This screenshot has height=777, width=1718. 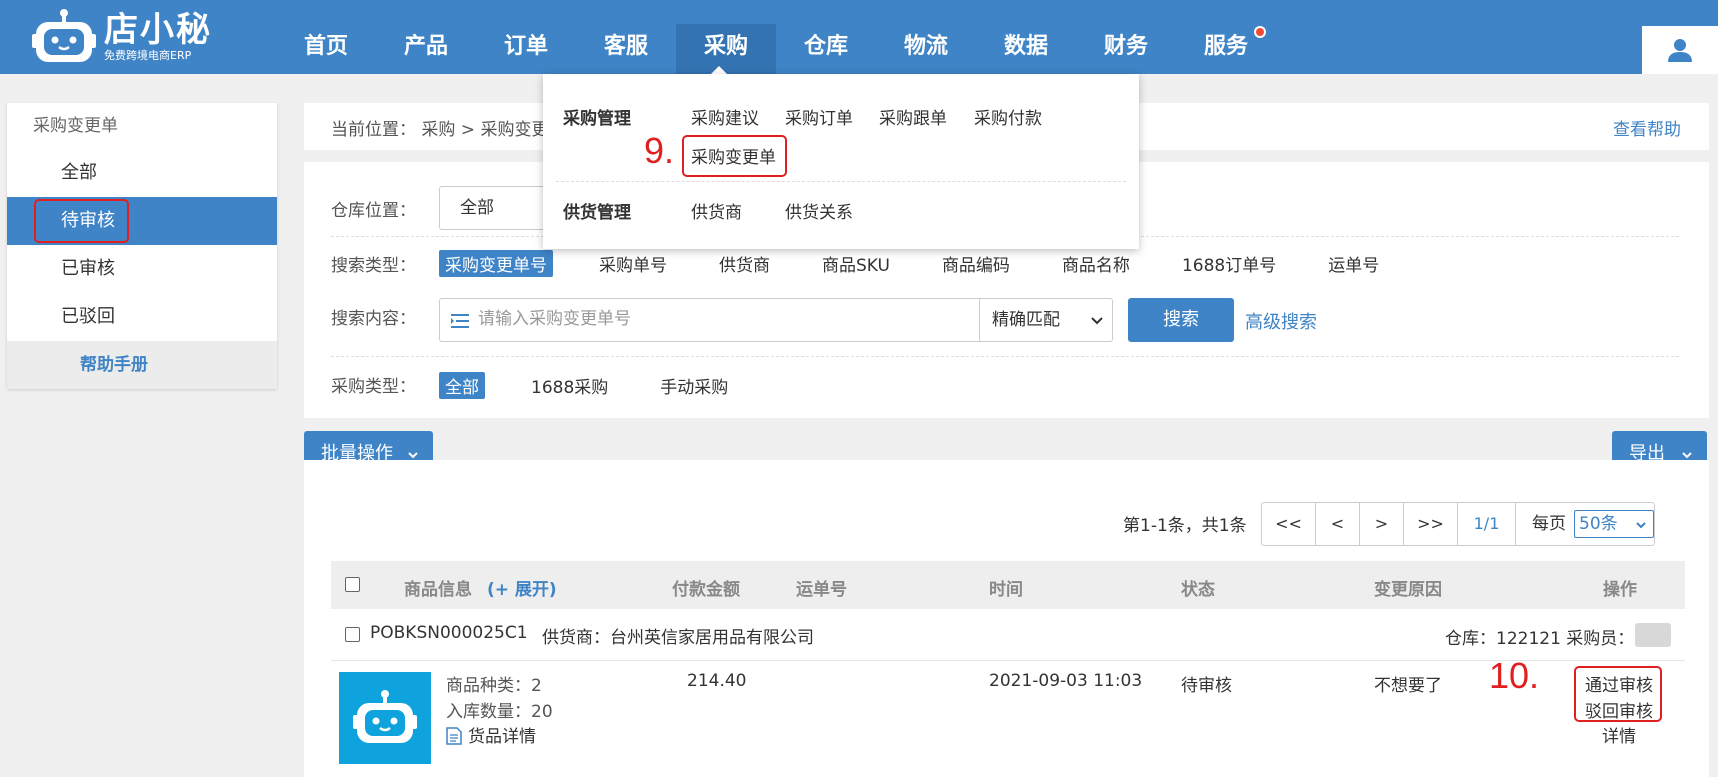 I want to click on search-type-name: 商品名称, so click(x=1096, y=263).